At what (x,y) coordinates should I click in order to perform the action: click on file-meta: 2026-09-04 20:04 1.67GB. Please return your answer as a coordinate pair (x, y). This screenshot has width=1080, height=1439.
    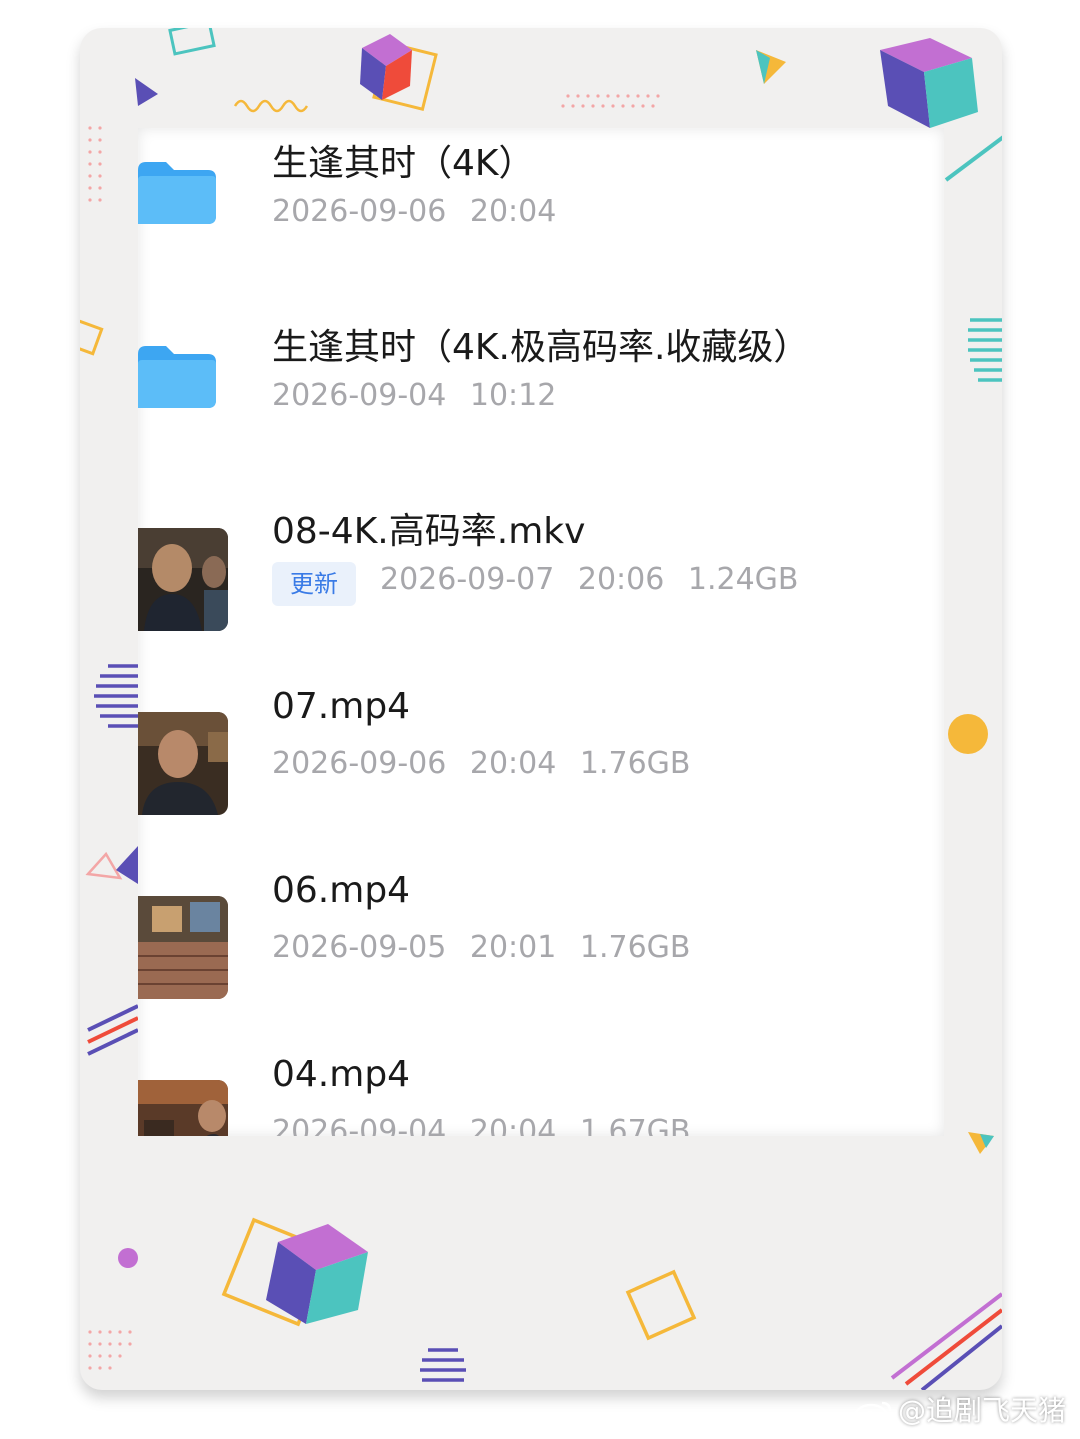
    Looking at the image, I should click on (481, 1125).